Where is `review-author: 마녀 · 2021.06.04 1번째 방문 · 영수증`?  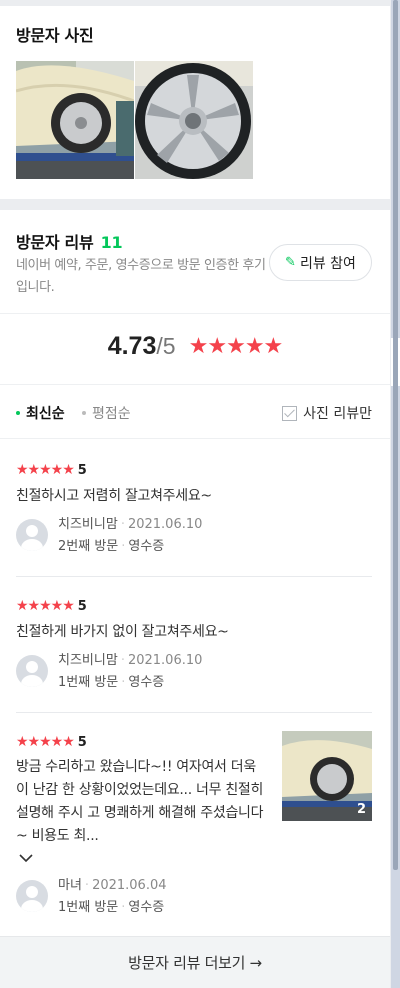 review-author: 마녀 · 2021.06.04 1번째 방문 · 영수증 is located at coordinates (91, 897).